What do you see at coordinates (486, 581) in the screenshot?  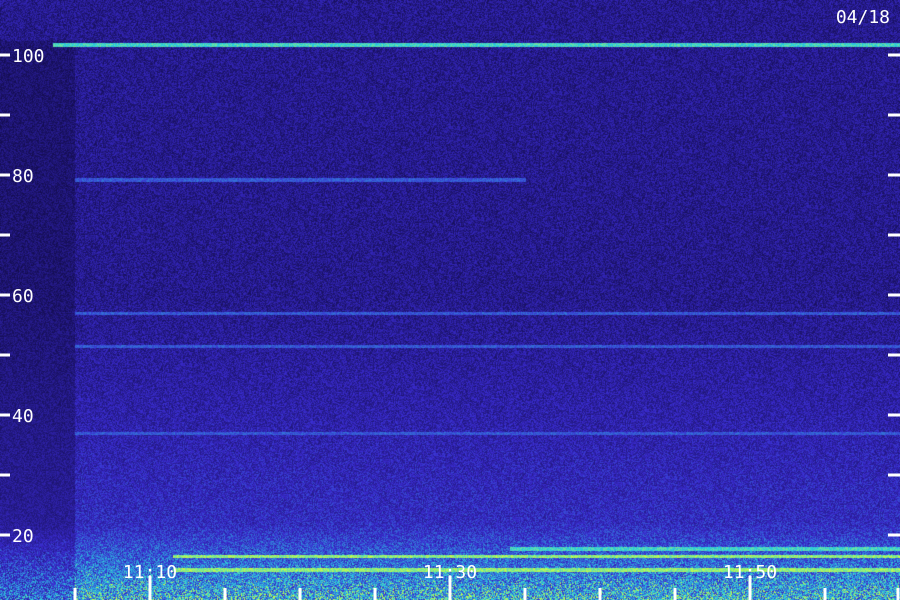 I see `x-axis: 11:10 11:30 11:50` at bounding box center [486, 581].